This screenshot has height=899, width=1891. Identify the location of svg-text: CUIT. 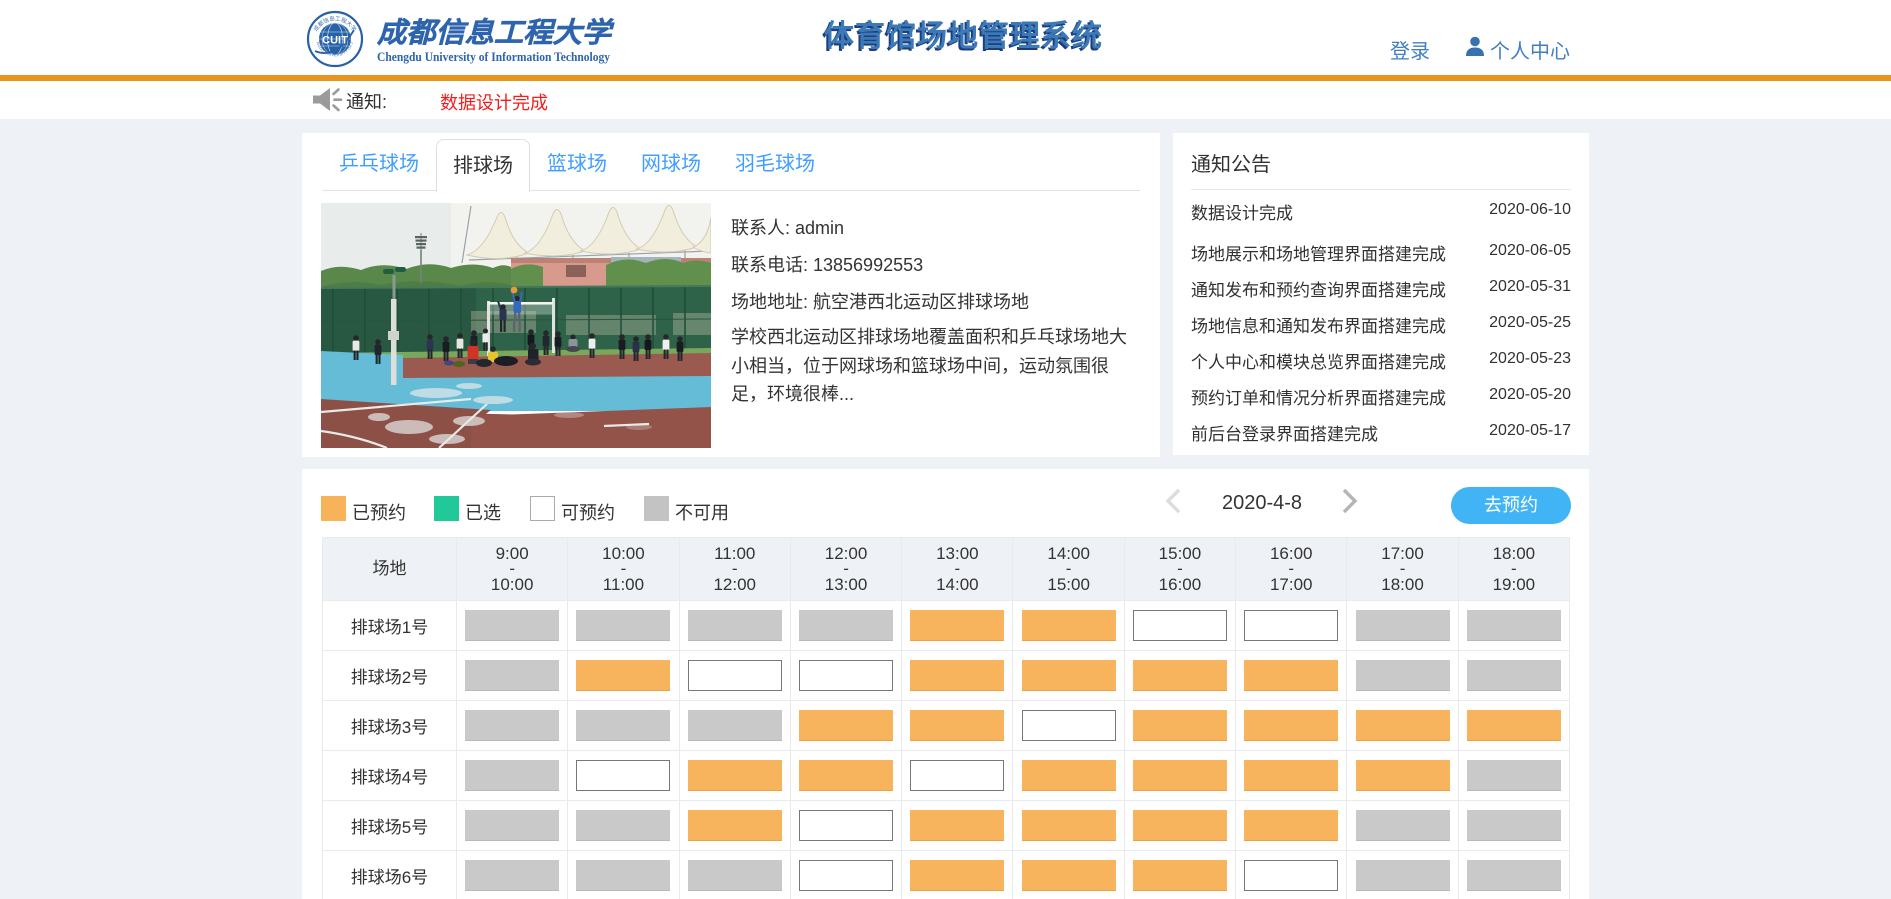
(335, 41).